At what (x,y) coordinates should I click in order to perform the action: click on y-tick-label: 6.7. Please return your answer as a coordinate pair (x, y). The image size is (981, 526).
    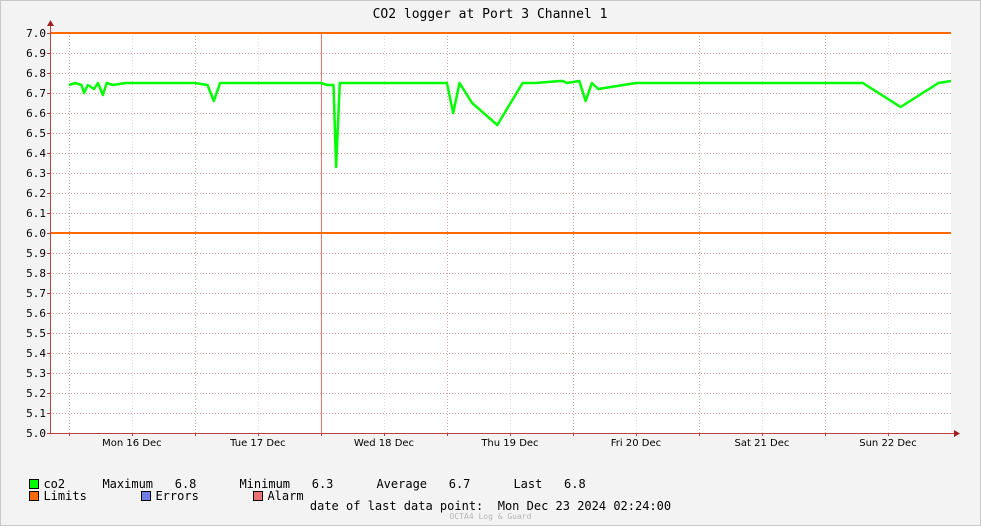
    Looking at the image, I should click on (36, 93).